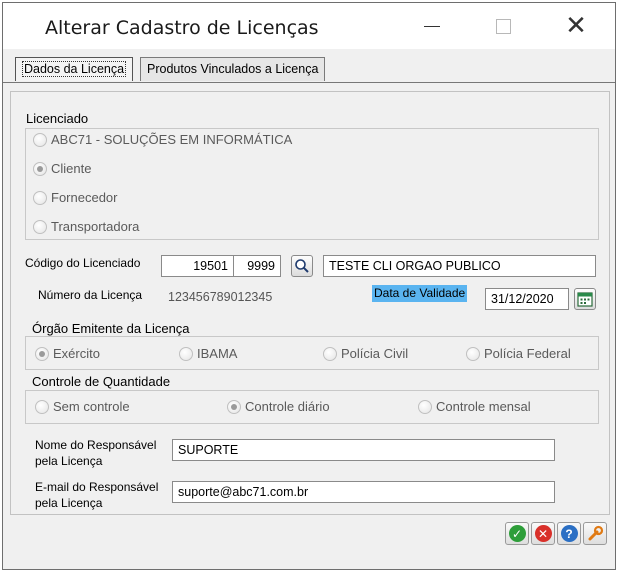 The width and height of the screenshot is (619, 573). I want to click on responsavel-label-line2: pela Licença, so click(69, 461).